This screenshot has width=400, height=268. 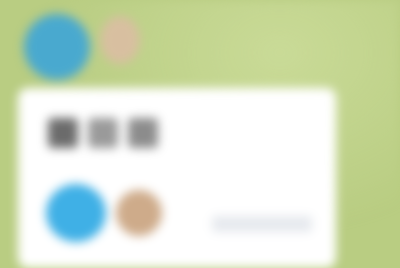 What do you see at coordinates (139, 213) in the screenshot?
I see `option-avatar-tan-icon` at bounding box center [139, 213].